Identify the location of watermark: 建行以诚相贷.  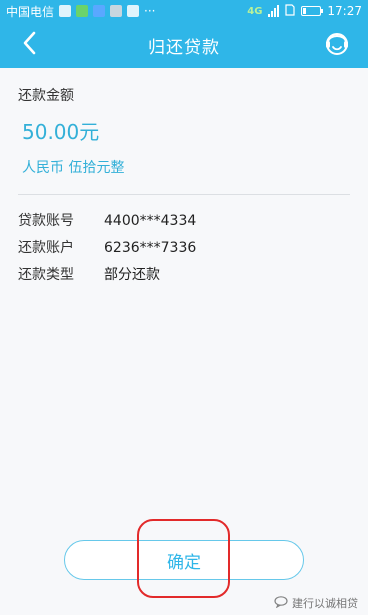
(316, 603).